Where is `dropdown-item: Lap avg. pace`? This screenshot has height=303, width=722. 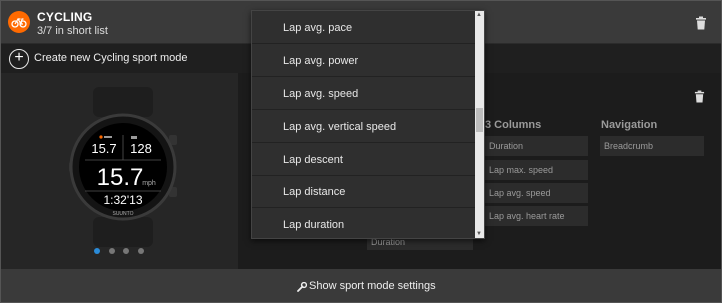 dropdown-item: Lap avg. pace is located at coordinates (364, 28).